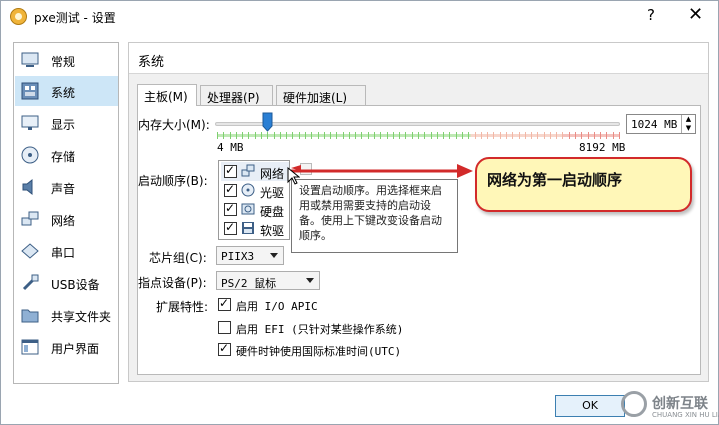  Describe the element at coordinates (238, 256) in the screenshot. I see `chipset-value: PIIX3` at that location.